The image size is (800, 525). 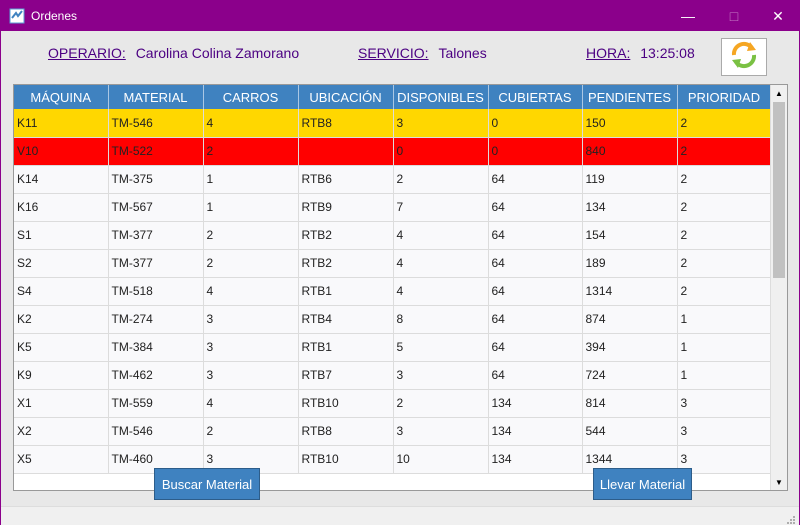 What do you see at coordinates (400, 16) in the screenshot?
I see `title-bar: Ordenes — □ ✕` at bounding box center [400, 16].